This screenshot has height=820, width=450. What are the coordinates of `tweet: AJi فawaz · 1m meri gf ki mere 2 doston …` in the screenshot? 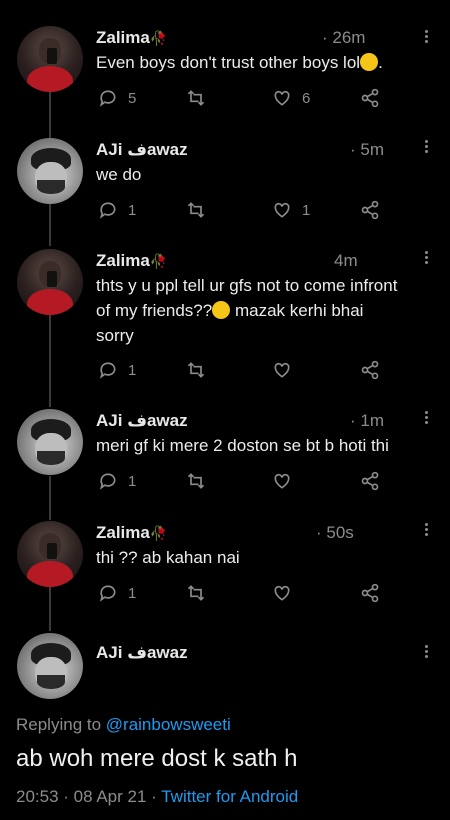 It's located at (225, 450).